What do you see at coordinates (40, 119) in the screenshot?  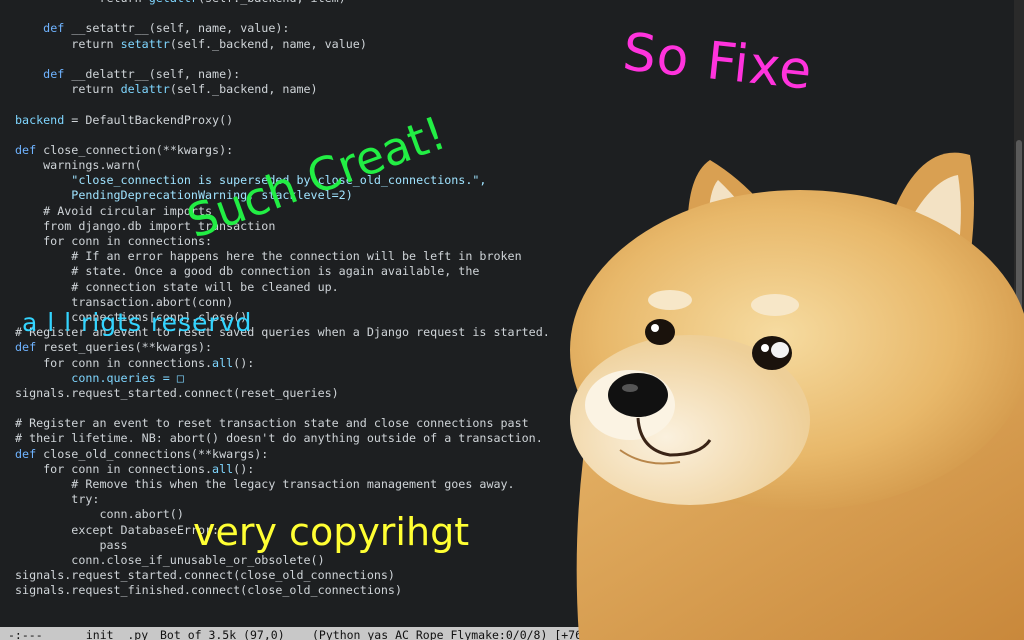 I see `code-token: backend` at bounding box center [40, 119].